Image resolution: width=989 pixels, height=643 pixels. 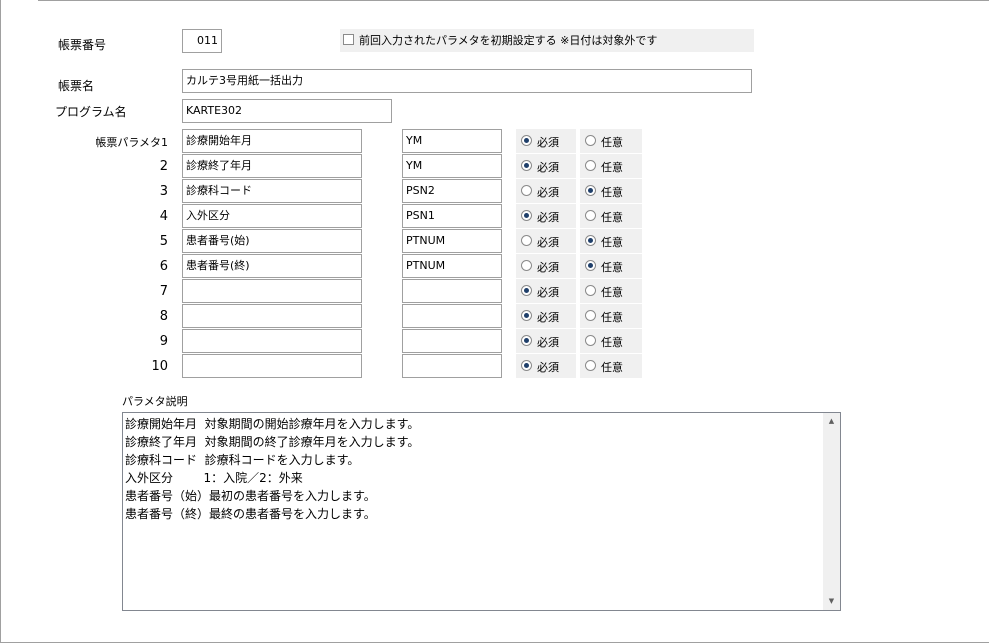 I want to click on param-number-label: 4, so click(x=163, y=216).